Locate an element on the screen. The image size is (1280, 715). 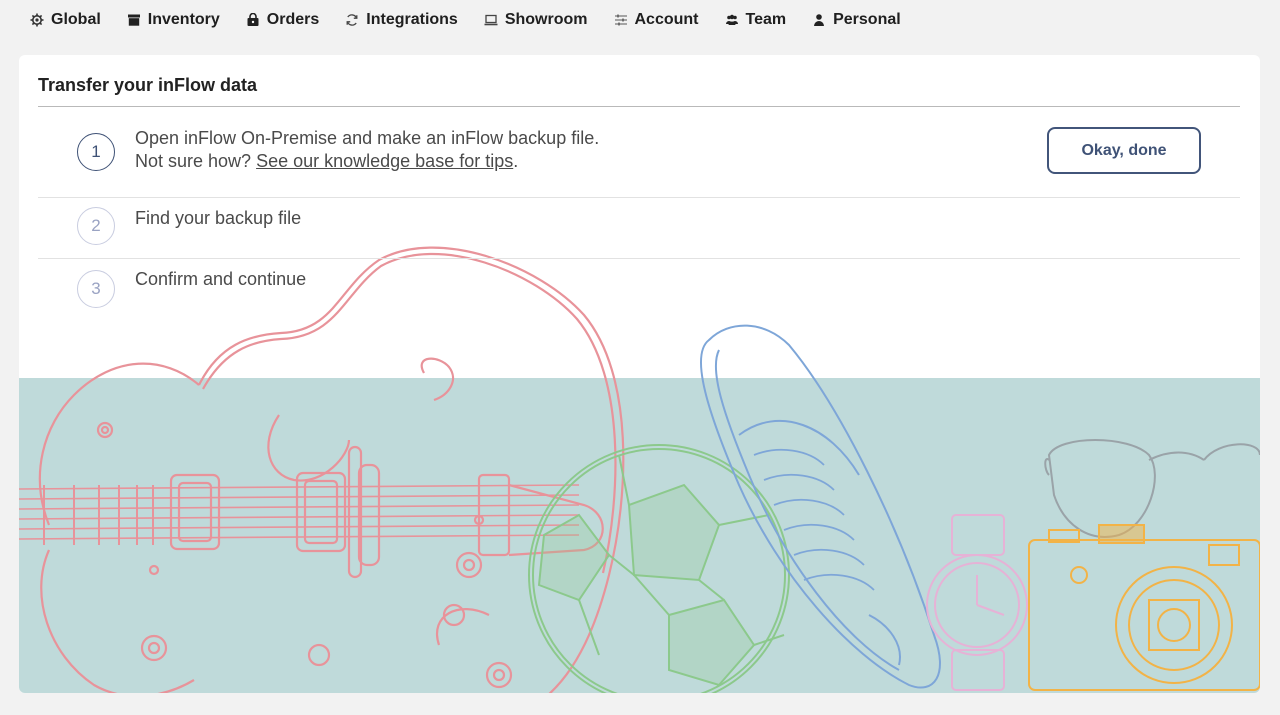
nav-team: Team is located at coordinates (756, 20).